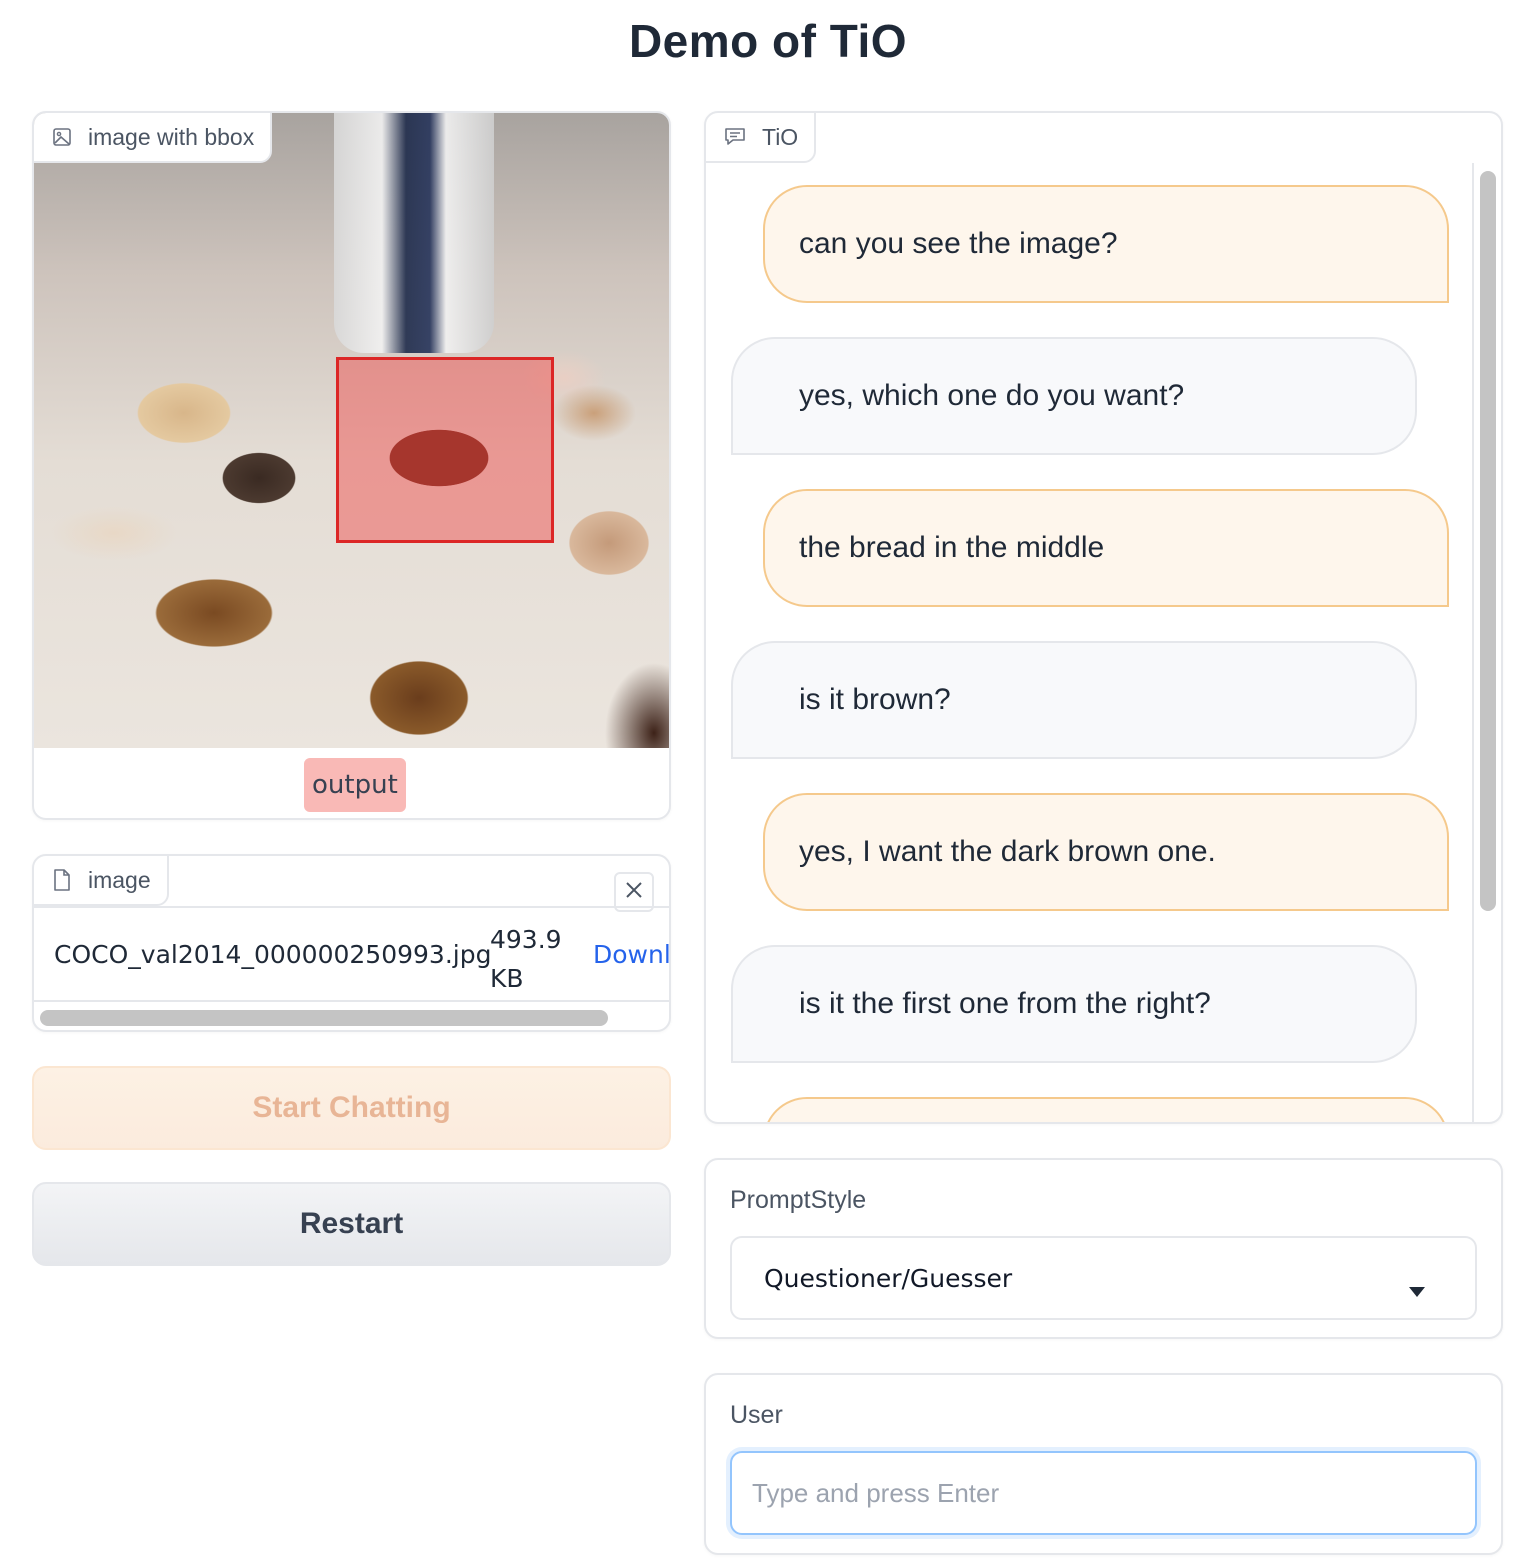 This screenshot has width=1522, height=1568. What do you see at coordinates (1074, 700) in the screenshot?
I see `bot-message: is it brown?` at bounding box center [1074, 700].